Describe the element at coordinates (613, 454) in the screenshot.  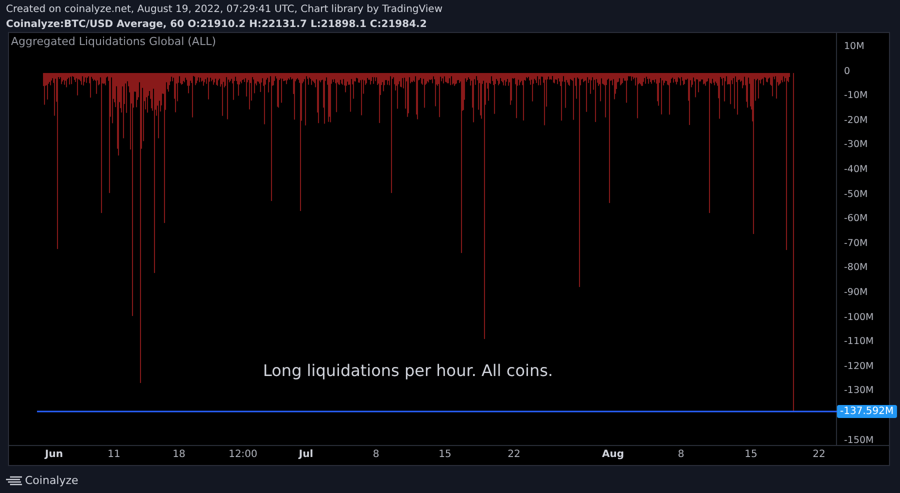
I see `x-axis-label: Aug` at that location.